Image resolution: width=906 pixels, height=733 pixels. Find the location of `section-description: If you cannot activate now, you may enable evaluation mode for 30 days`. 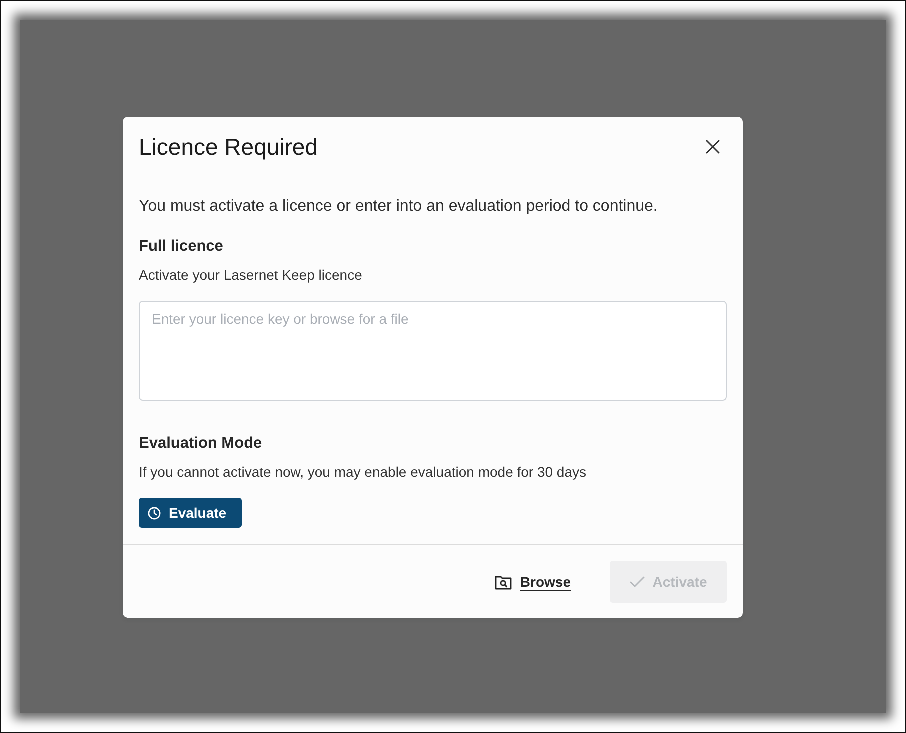

section-description: If you cannot activate now, you may enable evaluation mode for 30 days is located at coordinates (363, 472).